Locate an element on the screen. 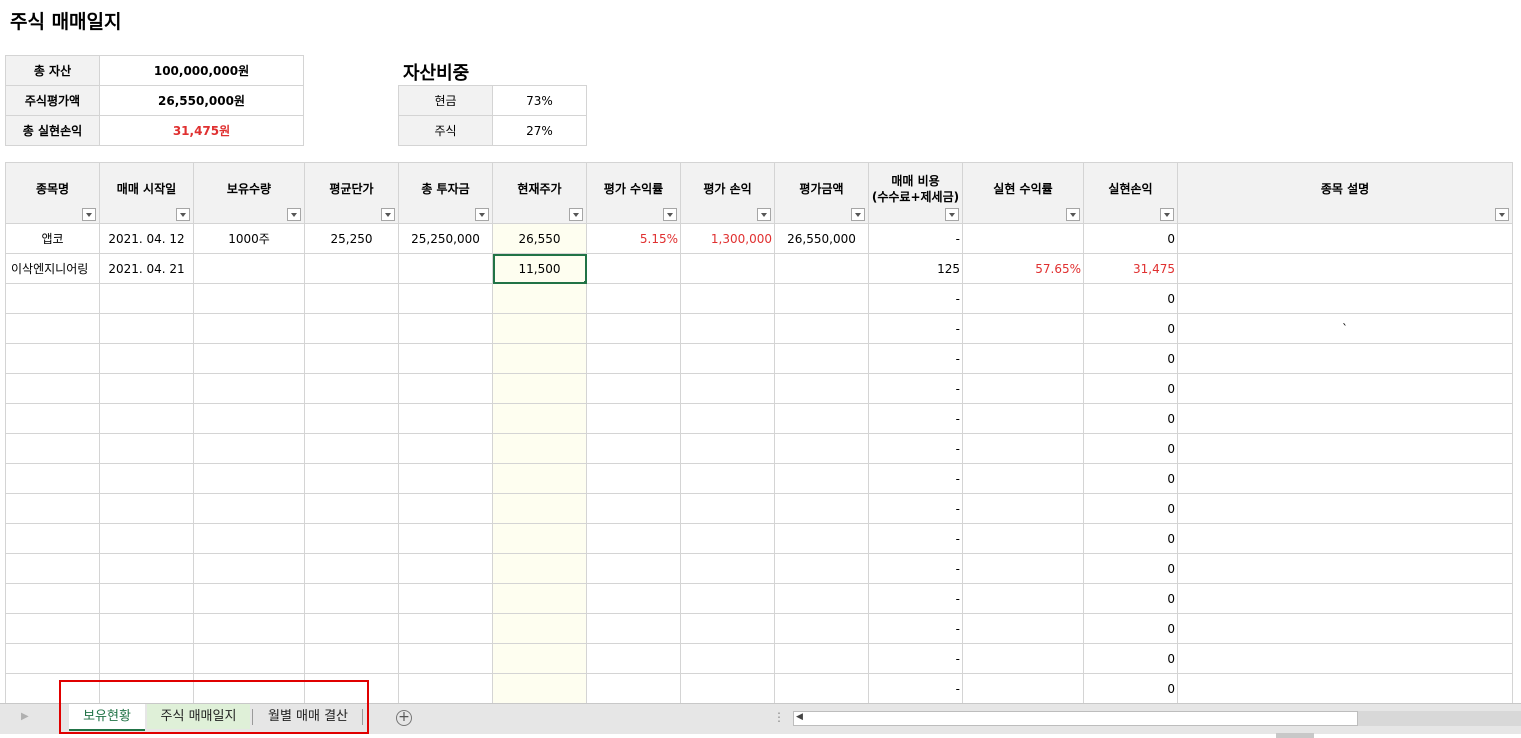 The width and height of the screenshot is (1521, 738). ratio-value: 27% is located at coordinates (539, 130).